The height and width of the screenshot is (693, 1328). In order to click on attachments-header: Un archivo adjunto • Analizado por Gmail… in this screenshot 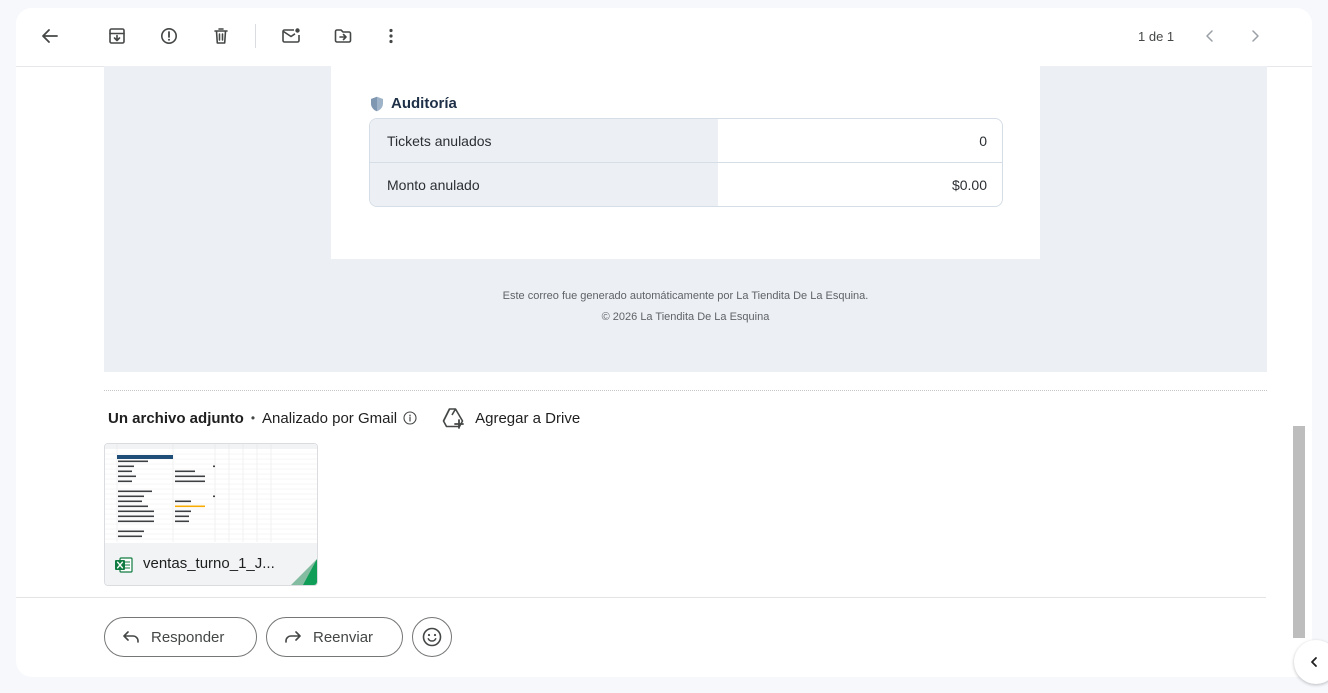, I will do `click(344, 418)`.